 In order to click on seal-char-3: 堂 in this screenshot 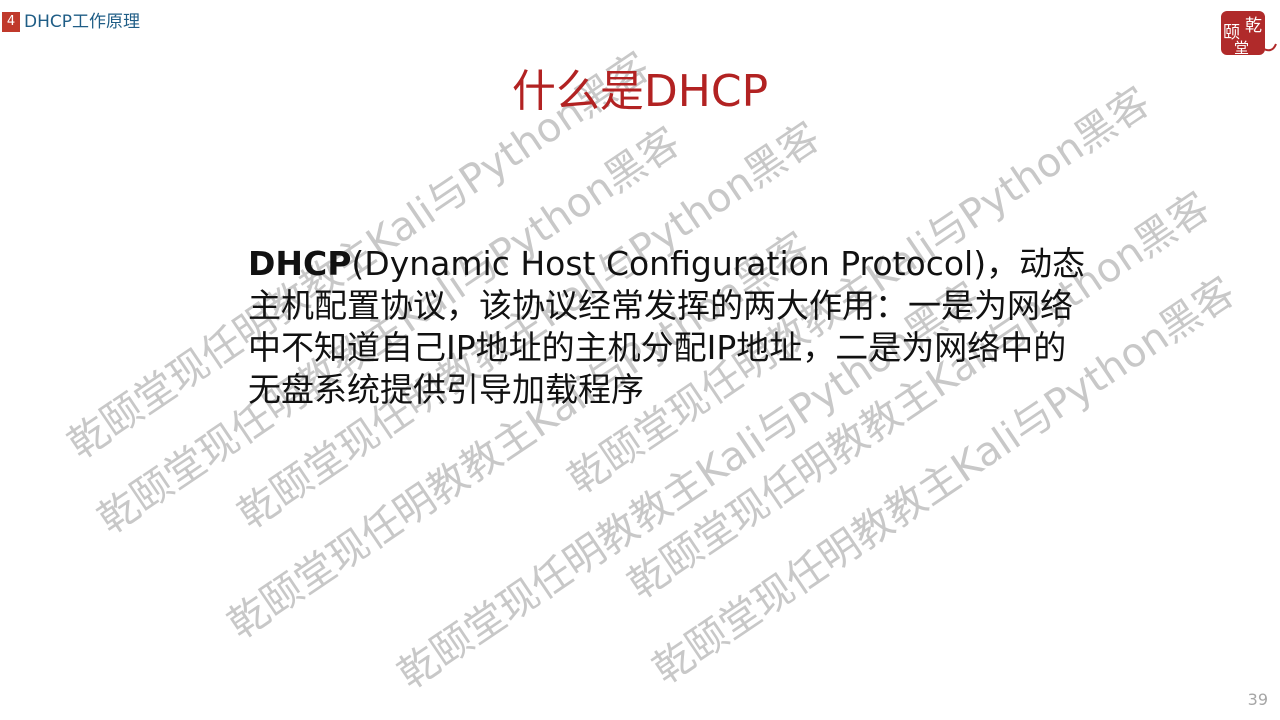, I will do `click(1241, 48)`.